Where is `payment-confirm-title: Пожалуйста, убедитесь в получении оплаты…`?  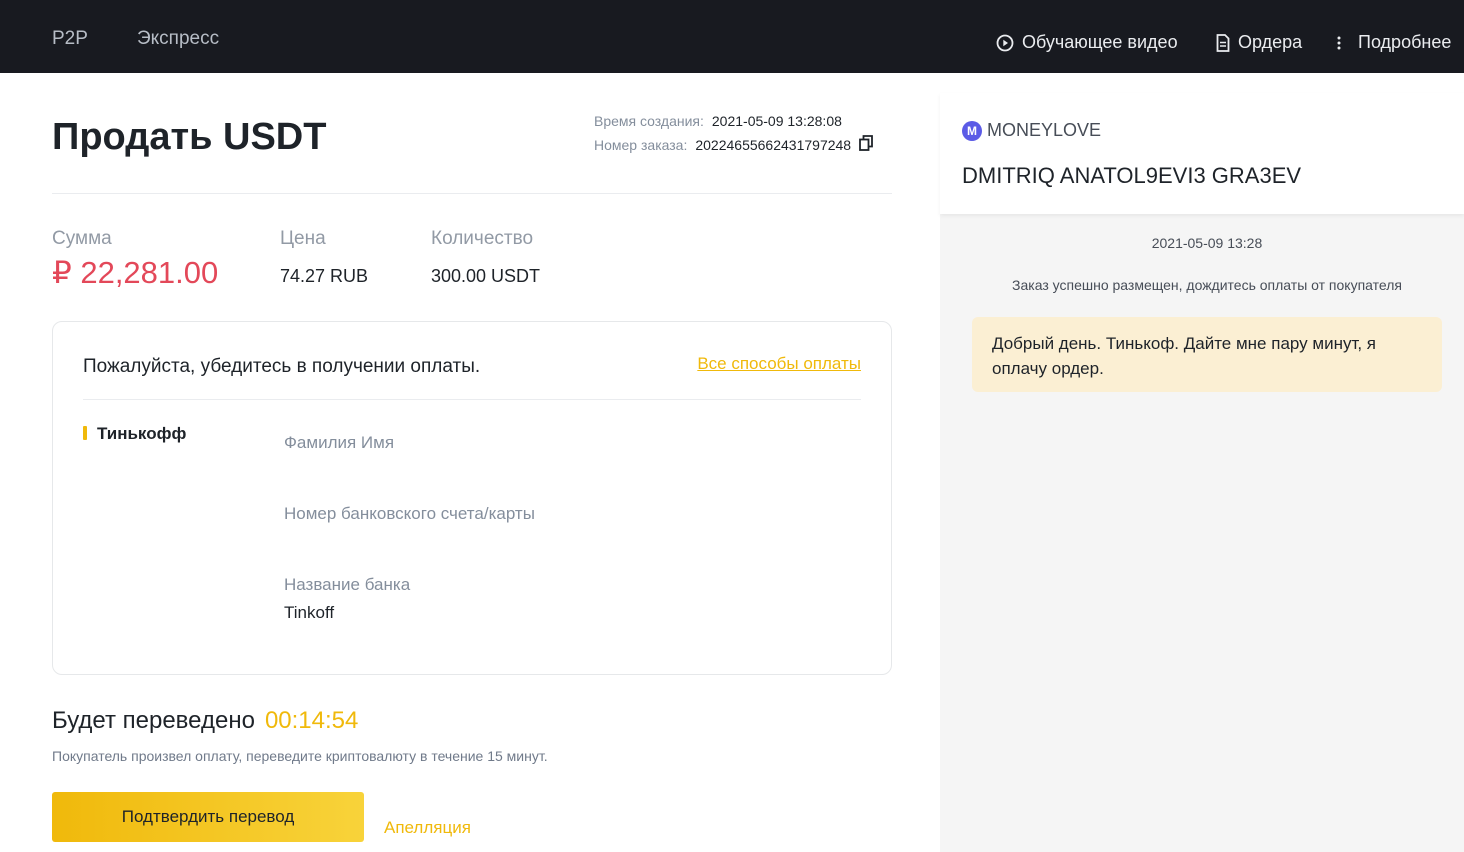 payment-confirm-title: Пожалуйста, убедитесь в получении оплаты… is located at coordinates (282, 366).